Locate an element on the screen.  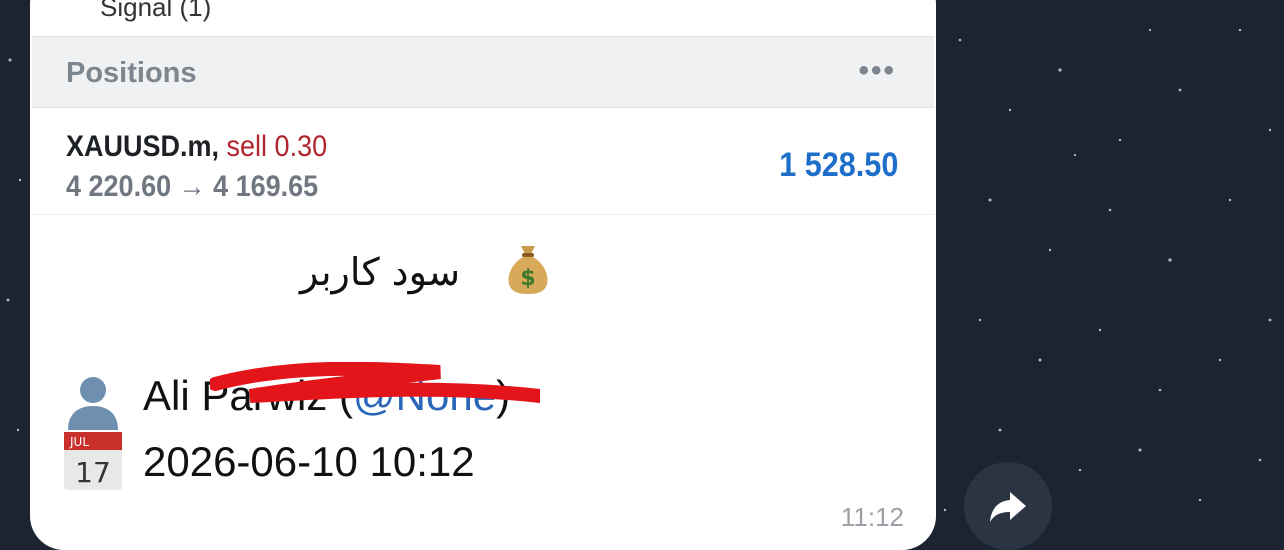
caption-text: سود کاربر is located at coordinates (380, 272).